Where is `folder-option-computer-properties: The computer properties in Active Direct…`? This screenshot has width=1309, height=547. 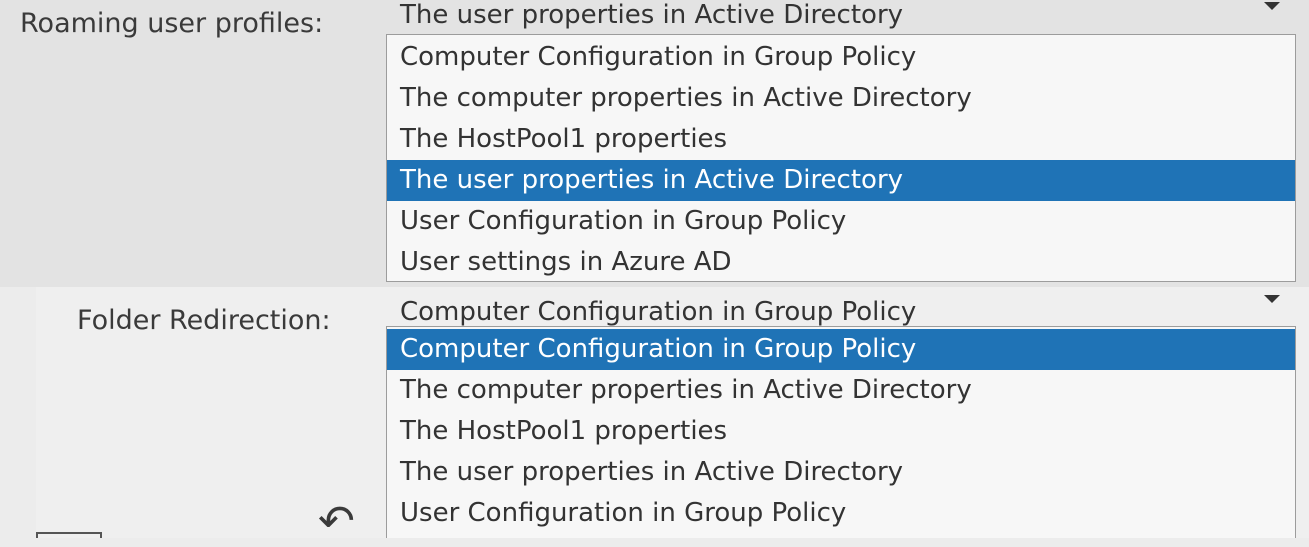
folder-option-computer-properties: The computer properties in Active Direct… is located at coordinates (841, 390).